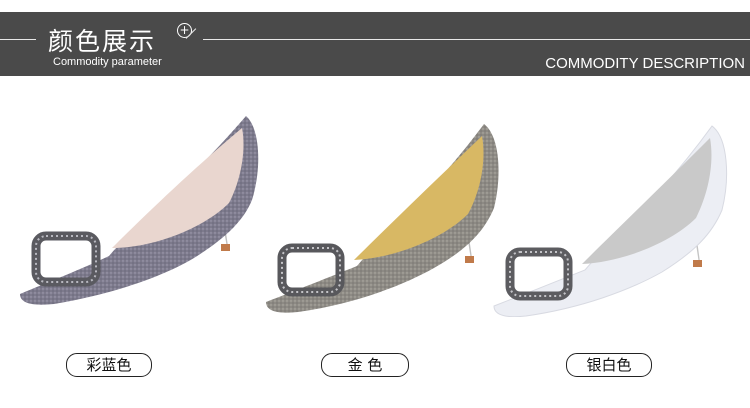  What do you see at coordinates (365, 365) in the screenshot?
I see `color-label-gold: 金 色` at bounding box center [365, 365].